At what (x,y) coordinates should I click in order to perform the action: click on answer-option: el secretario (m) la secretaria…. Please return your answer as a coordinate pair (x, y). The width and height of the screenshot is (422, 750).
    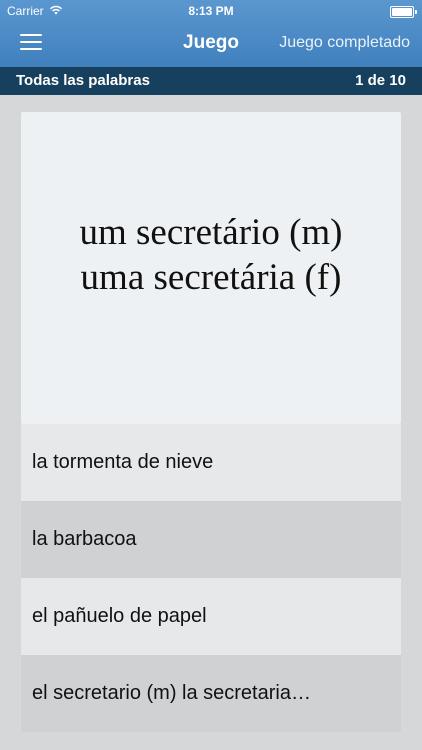
    Looking at the image, I should click on (211, 693).